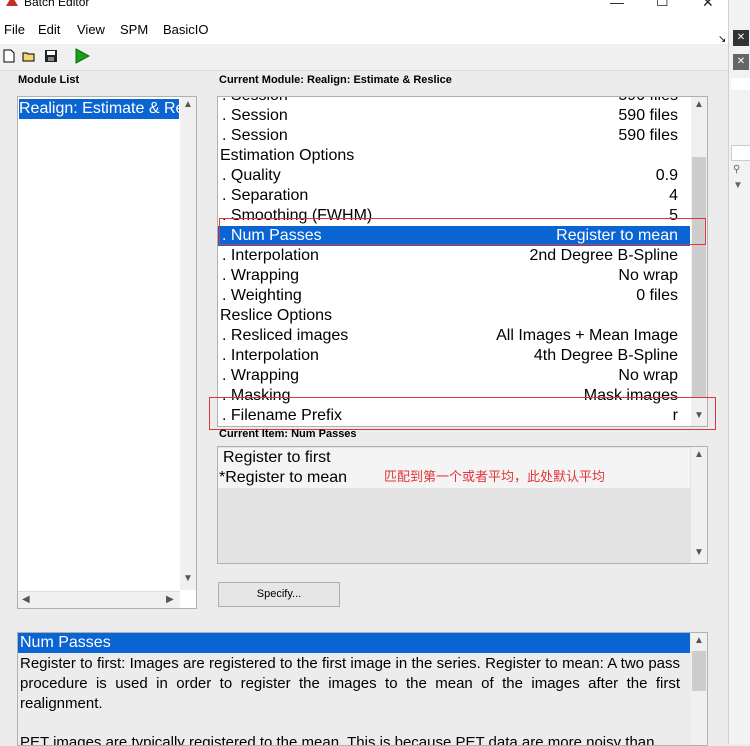 This screenshot has height=746, width=750. Describe the element at coordinates (26, 599) in the screenshot. I see `scroll-left-icon: ◀` at that location.